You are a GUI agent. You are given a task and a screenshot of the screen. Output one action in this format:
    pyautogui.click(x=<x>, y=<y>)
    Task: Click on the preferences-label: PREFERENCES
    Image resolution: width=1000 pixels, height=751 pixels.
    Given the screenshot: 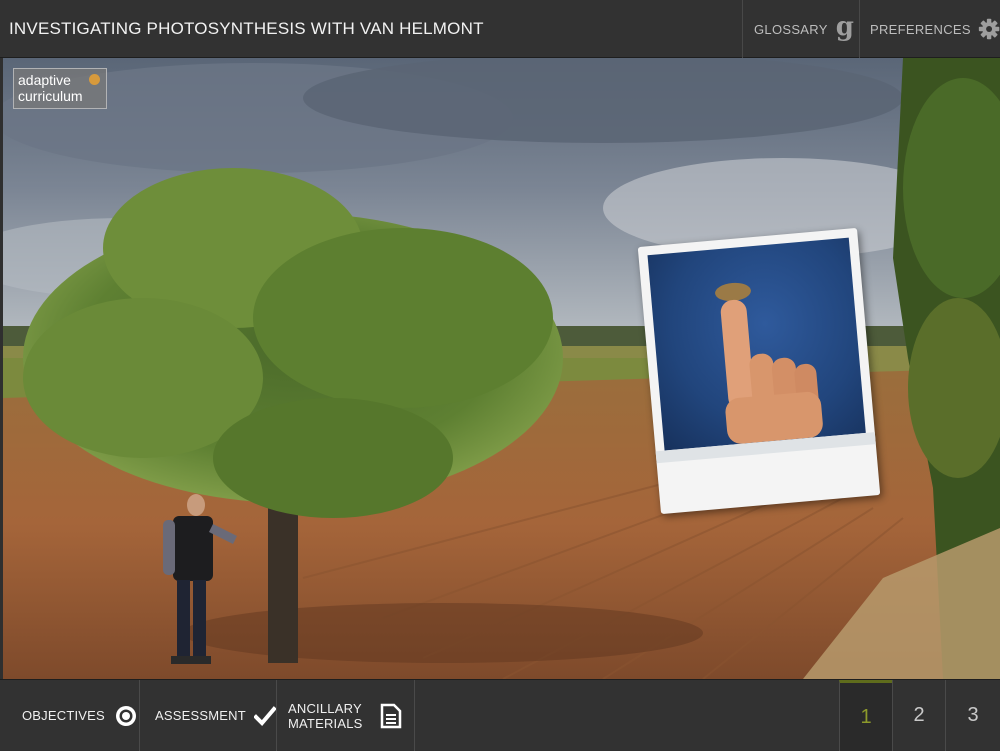 What is the action you would take?
    pyautogui.click(x=920, y=29)
    